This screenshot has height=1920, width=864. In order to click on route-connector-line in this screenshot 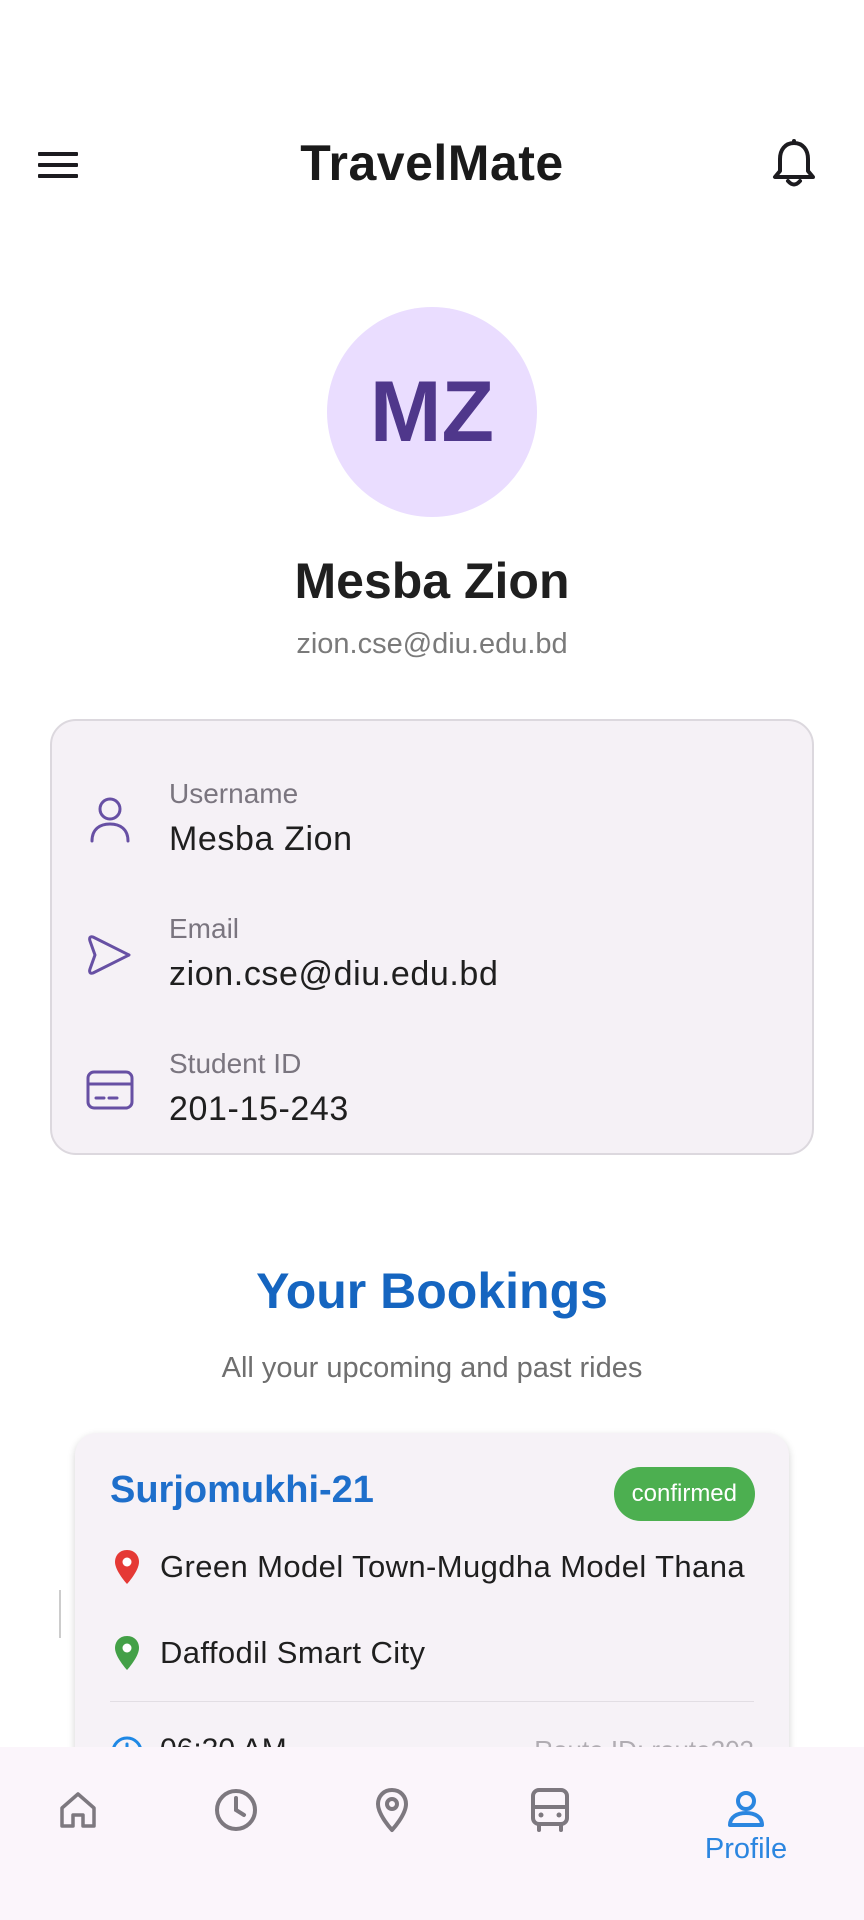, I will do `click(60, 1614)`.